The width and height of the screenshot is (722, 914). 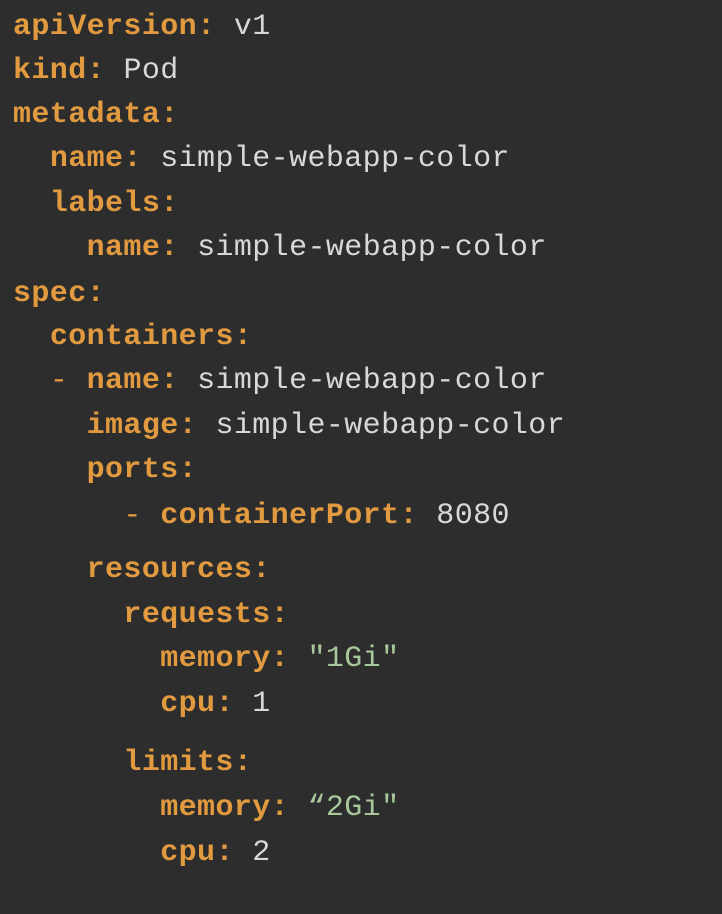 I want to click on yaml-key: labels, so click(x=105, y=204).